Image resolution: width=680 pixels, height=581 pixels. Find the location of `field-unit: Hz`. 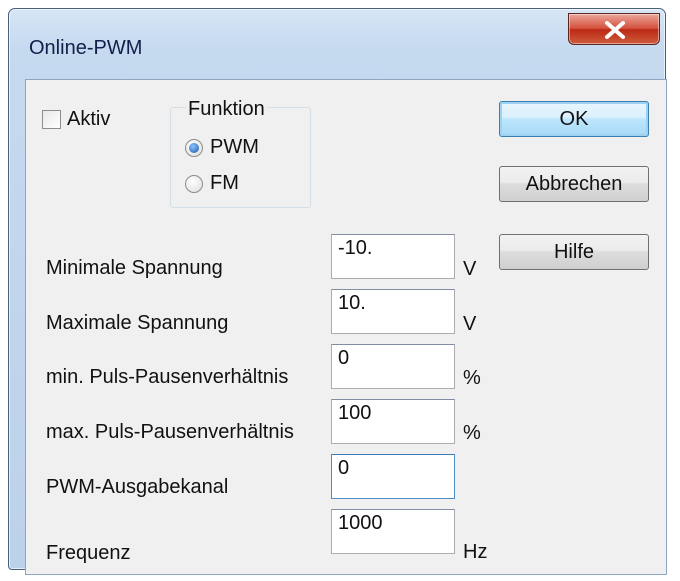

field-unit: Hz is located at coordinates (475, 552).